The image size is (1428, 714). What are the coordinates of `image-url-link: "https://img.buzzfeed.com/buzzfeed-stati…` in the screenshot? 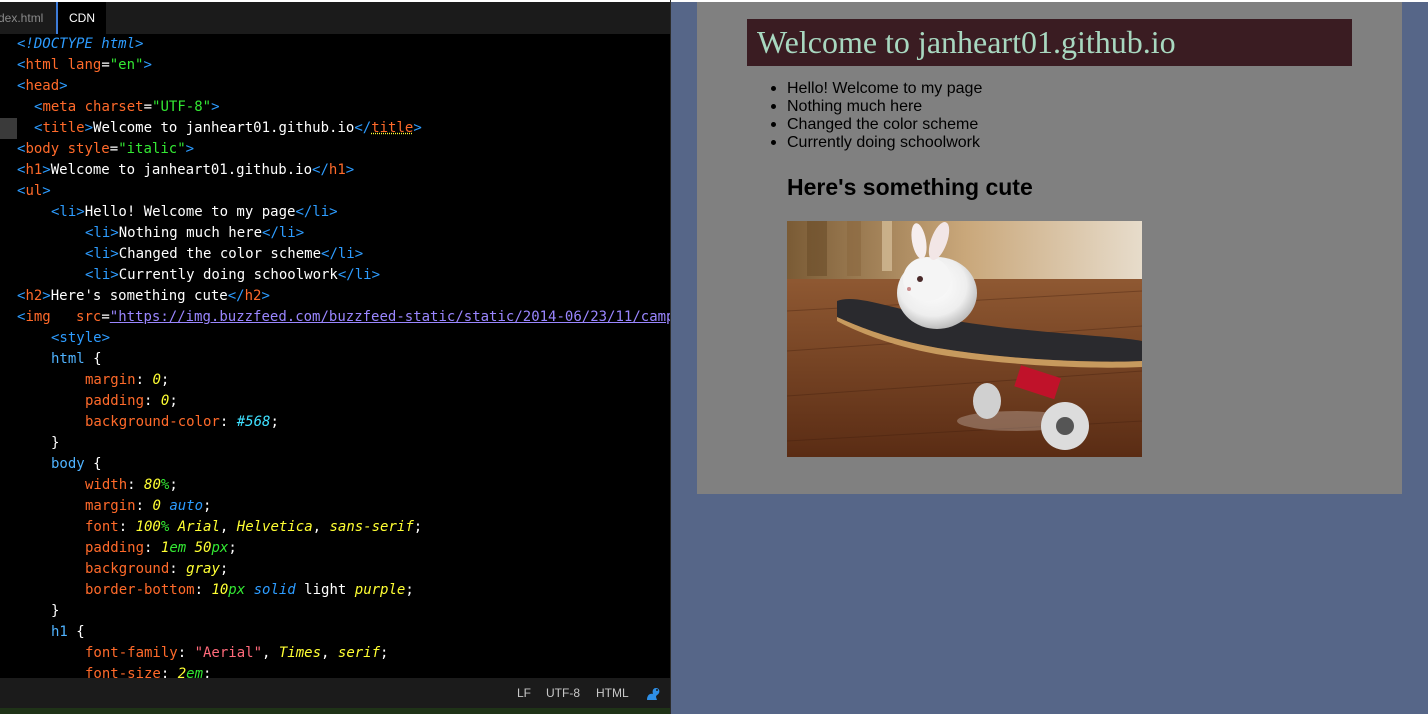 It's located at (390, 317).